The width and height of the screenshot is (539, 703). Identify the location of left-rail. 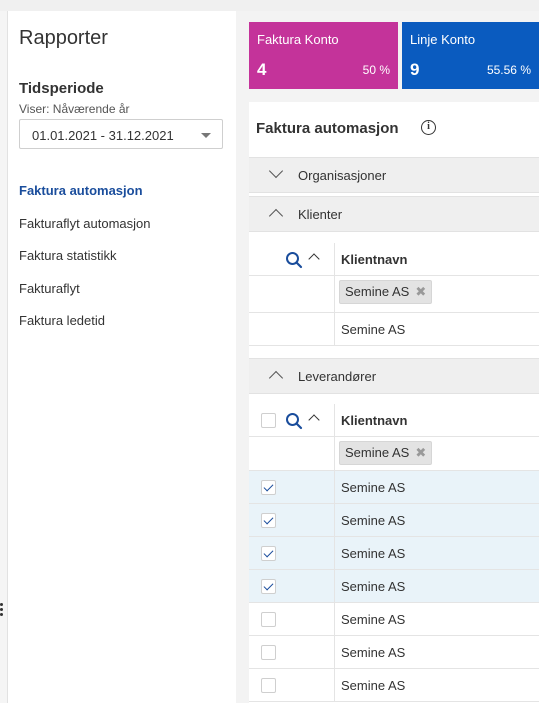
(4, 357).